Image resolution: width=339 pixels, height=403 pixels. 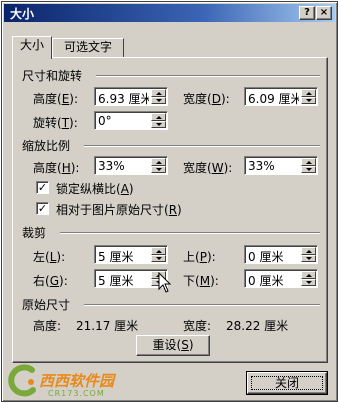 I want to click on mouse-cursor-icon, so click(x=165, y=282).